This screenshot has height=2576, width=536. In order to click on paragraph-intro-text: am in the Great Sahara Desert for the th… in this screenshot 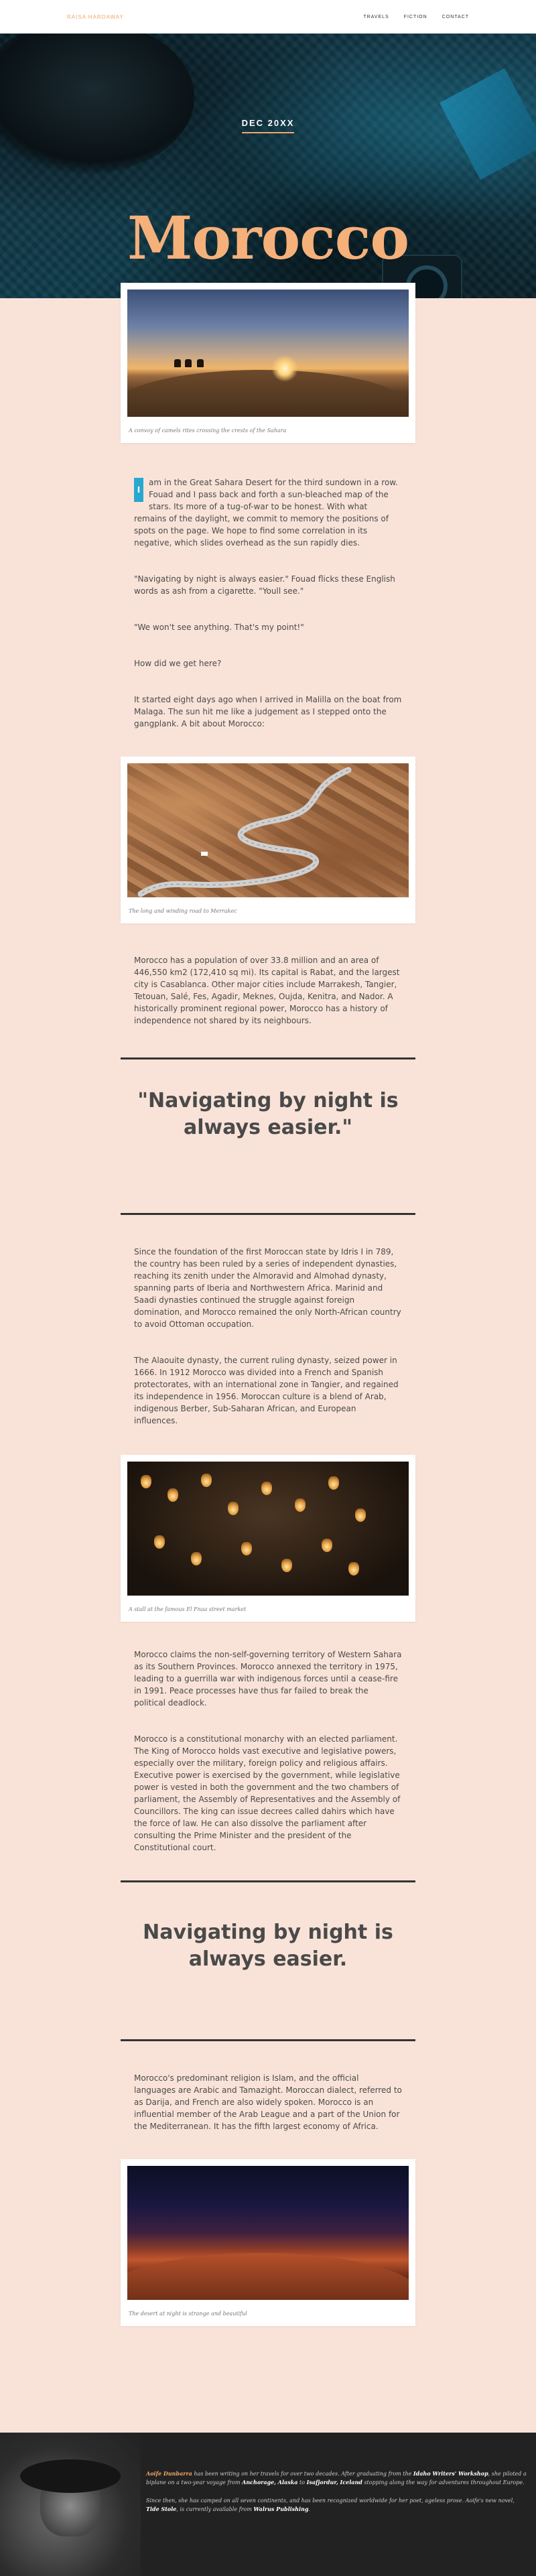, I will do `click(266, 513)`.